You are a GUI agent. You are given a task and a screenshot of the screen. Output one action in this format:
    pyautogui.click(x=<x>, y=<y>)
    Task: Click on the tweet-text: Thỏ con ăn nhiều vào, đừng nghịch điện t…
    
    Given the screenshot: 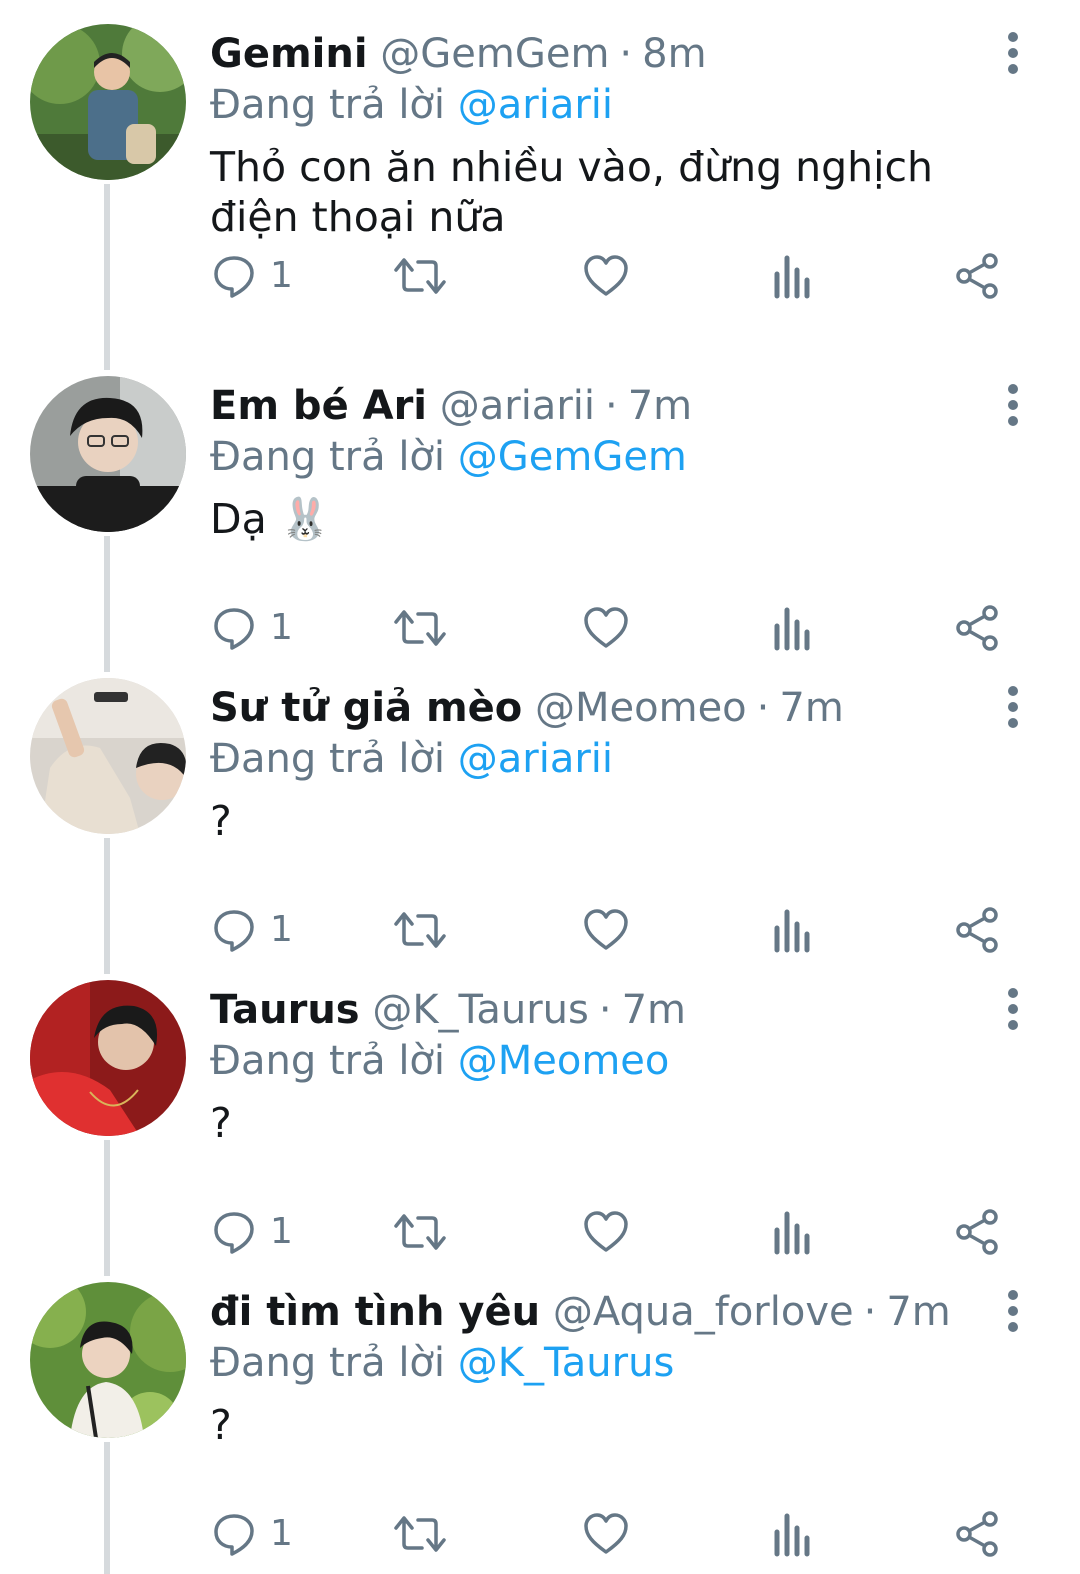 What is the action you would take?
    pyautogui.click(x=572, y=192)
    